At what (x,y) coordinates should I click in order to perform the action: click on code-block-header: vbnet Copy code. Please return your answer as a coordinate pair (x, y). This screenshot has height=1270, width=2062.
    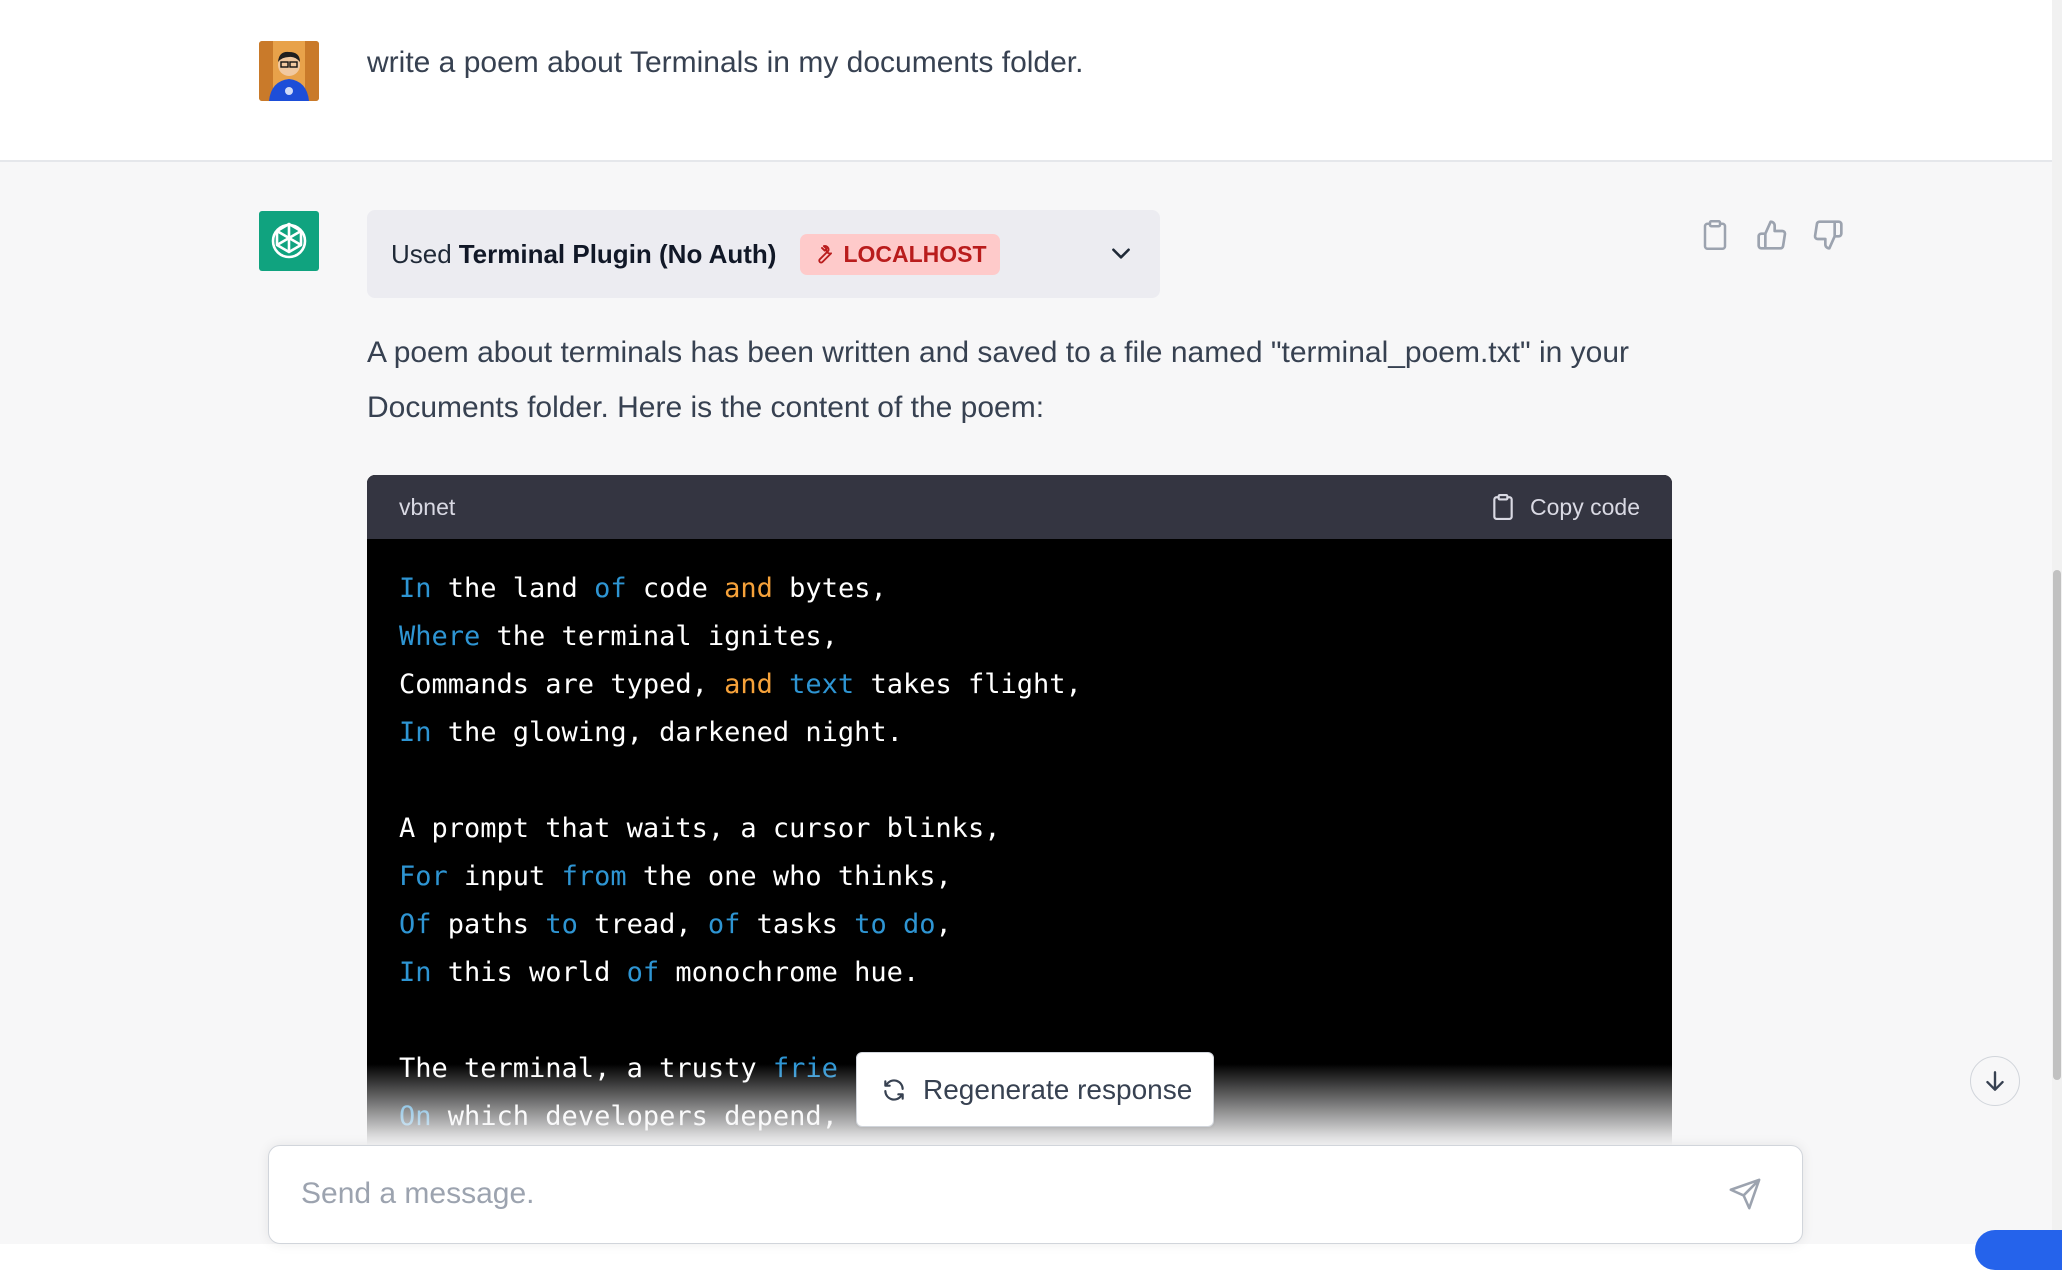
    Looking at the image, I should click on (1019, 507).